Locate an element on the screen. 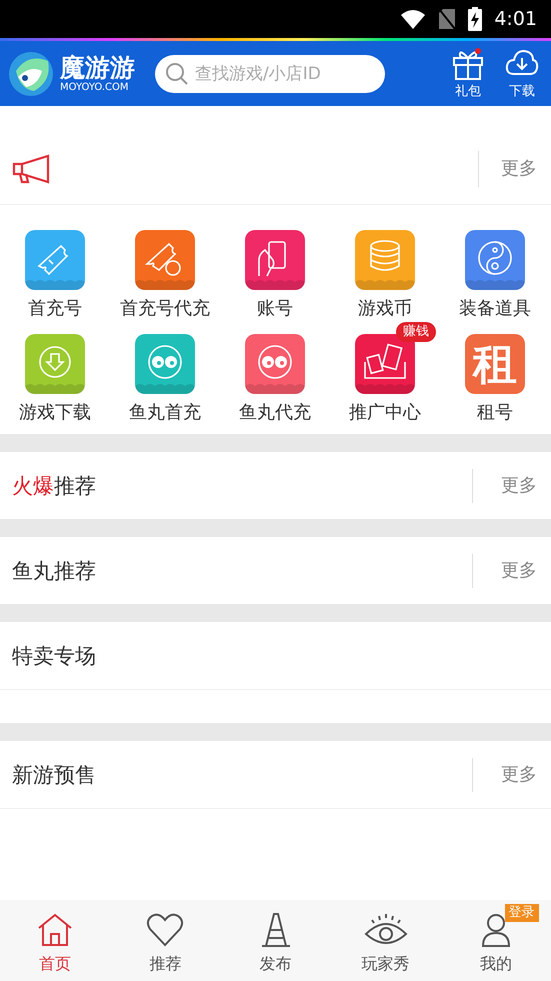 Image resolution: width=551 pixels, height=981 pixels. download-button: 下载 is located at coordinates (522, 74).